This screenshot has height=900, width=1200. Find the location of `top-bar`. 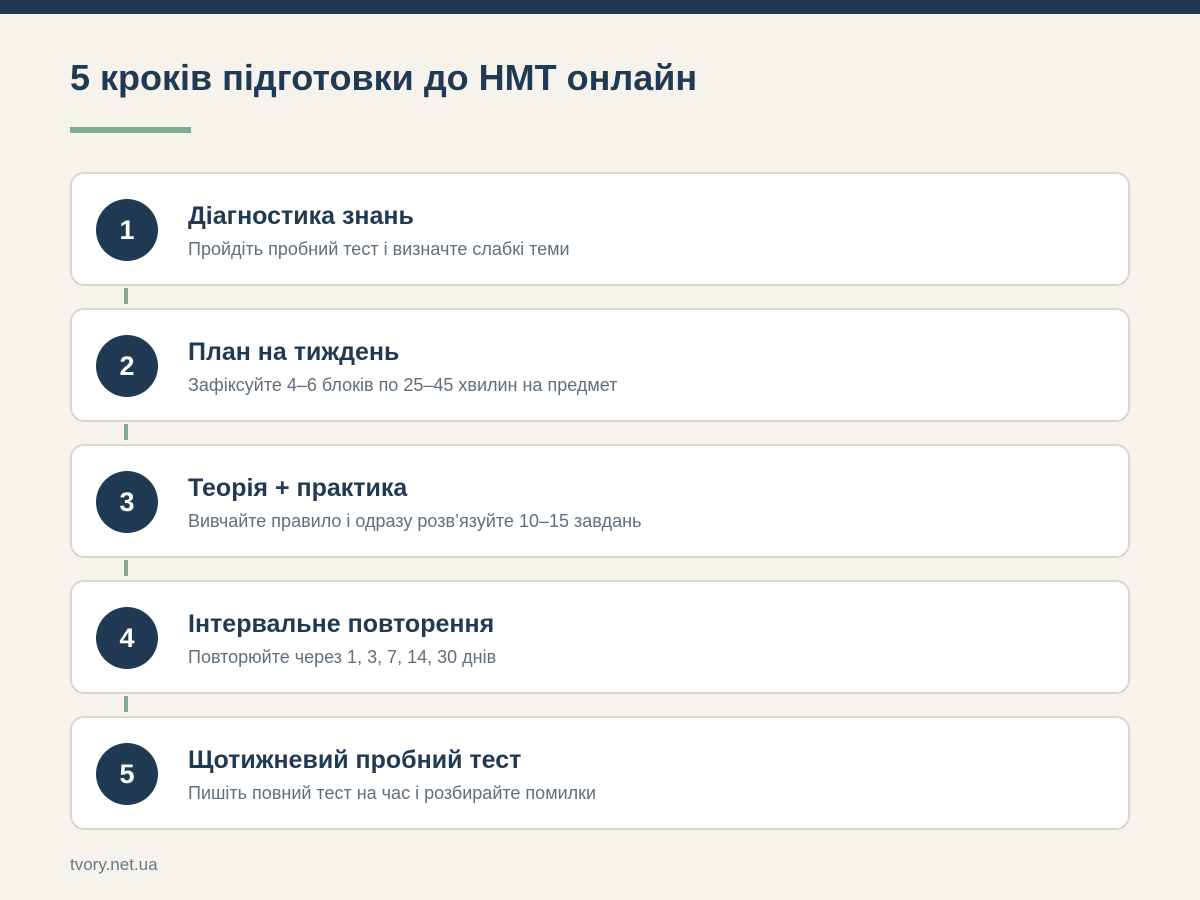

top-bar is located at coordinates (600, 7).